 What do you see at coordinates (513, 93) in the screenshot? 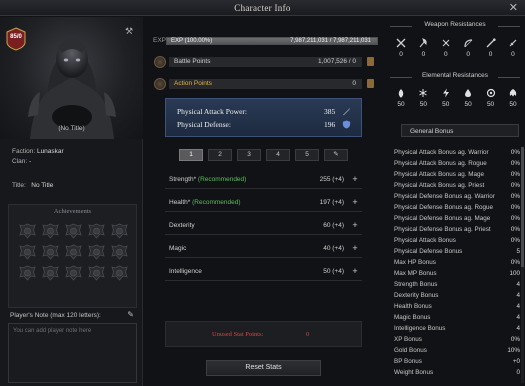
I see `shadow-icon` at bounding box center [513, 93].